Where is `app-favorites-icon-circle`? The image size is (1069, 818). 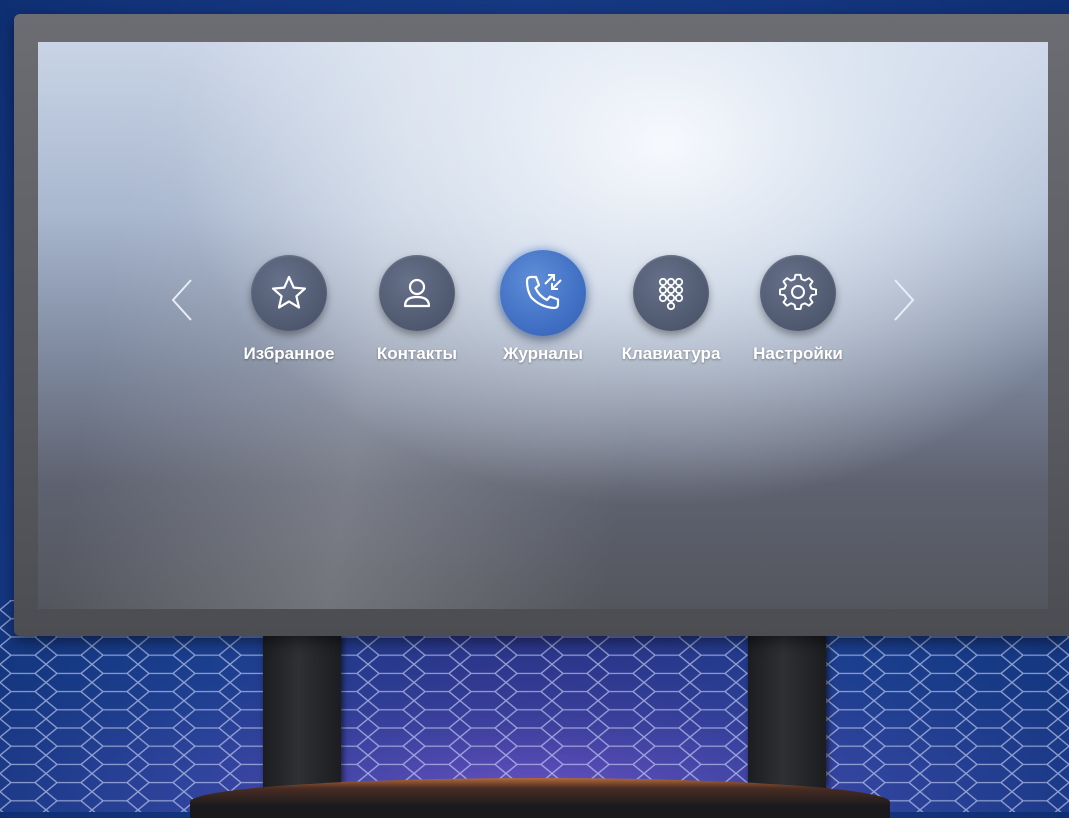
app-favorites-icon-circle is located at coordinates (289, 293).